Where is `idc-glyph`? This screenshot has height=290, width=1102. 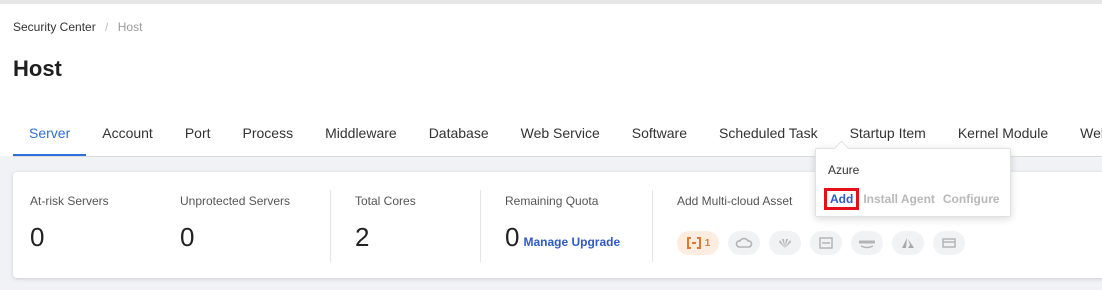
idc-glyph is located at coordinates (826, 243).